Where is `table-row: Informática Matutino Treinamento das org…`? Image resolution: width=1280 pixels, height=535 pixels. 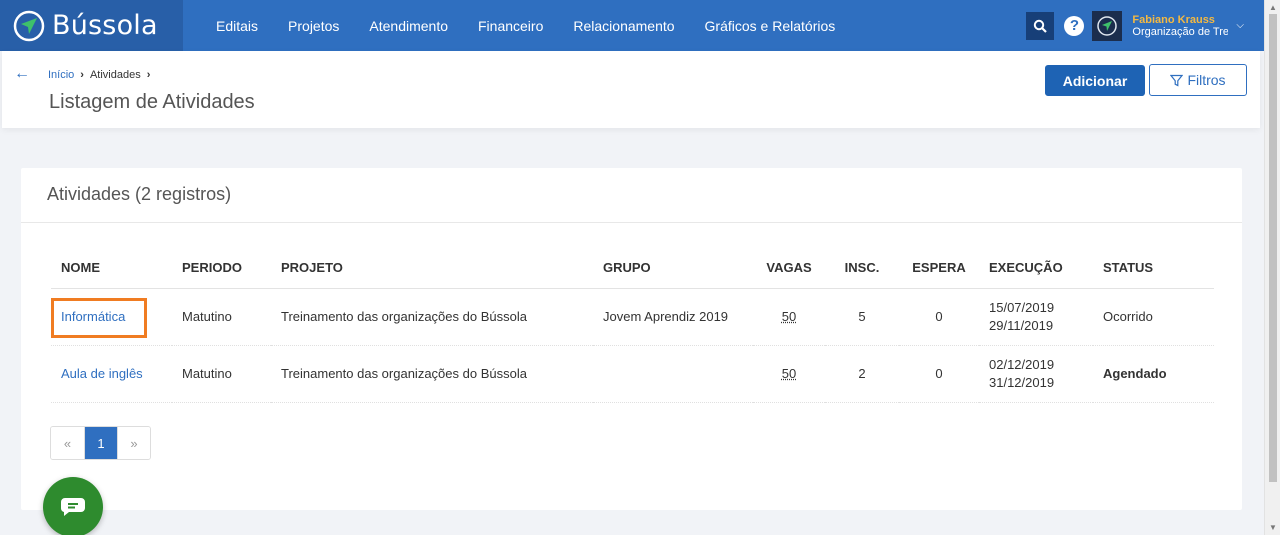
table-row: Informática Matutino Treinamento das org… is located at coordinates (632, 317).